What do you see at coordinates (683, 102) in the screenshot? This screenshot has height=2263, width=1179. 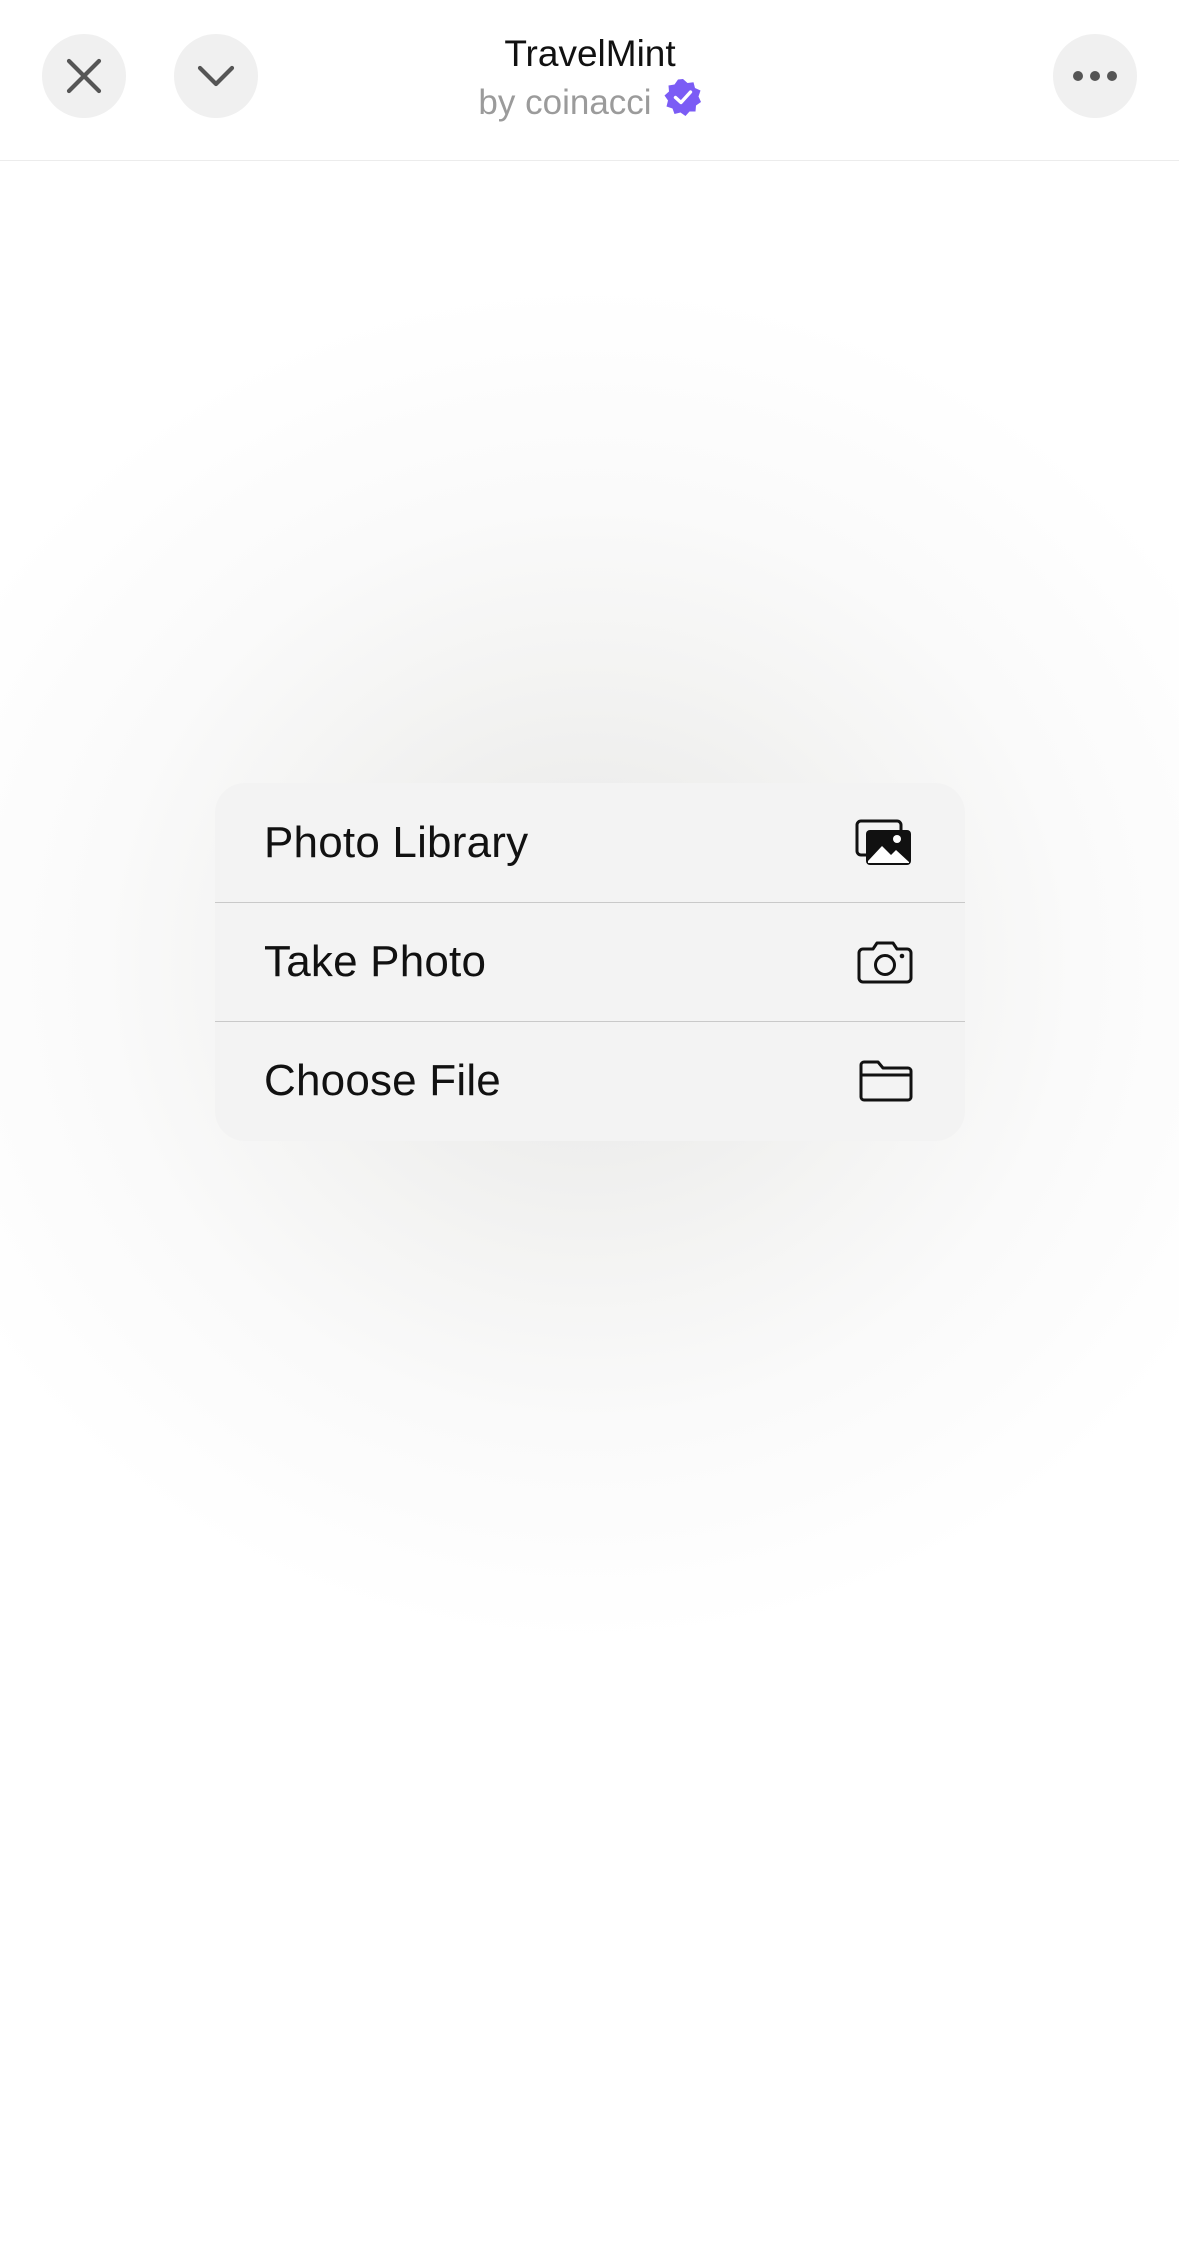 I see `verified-badge-icon` at bounding box center [683, 102].